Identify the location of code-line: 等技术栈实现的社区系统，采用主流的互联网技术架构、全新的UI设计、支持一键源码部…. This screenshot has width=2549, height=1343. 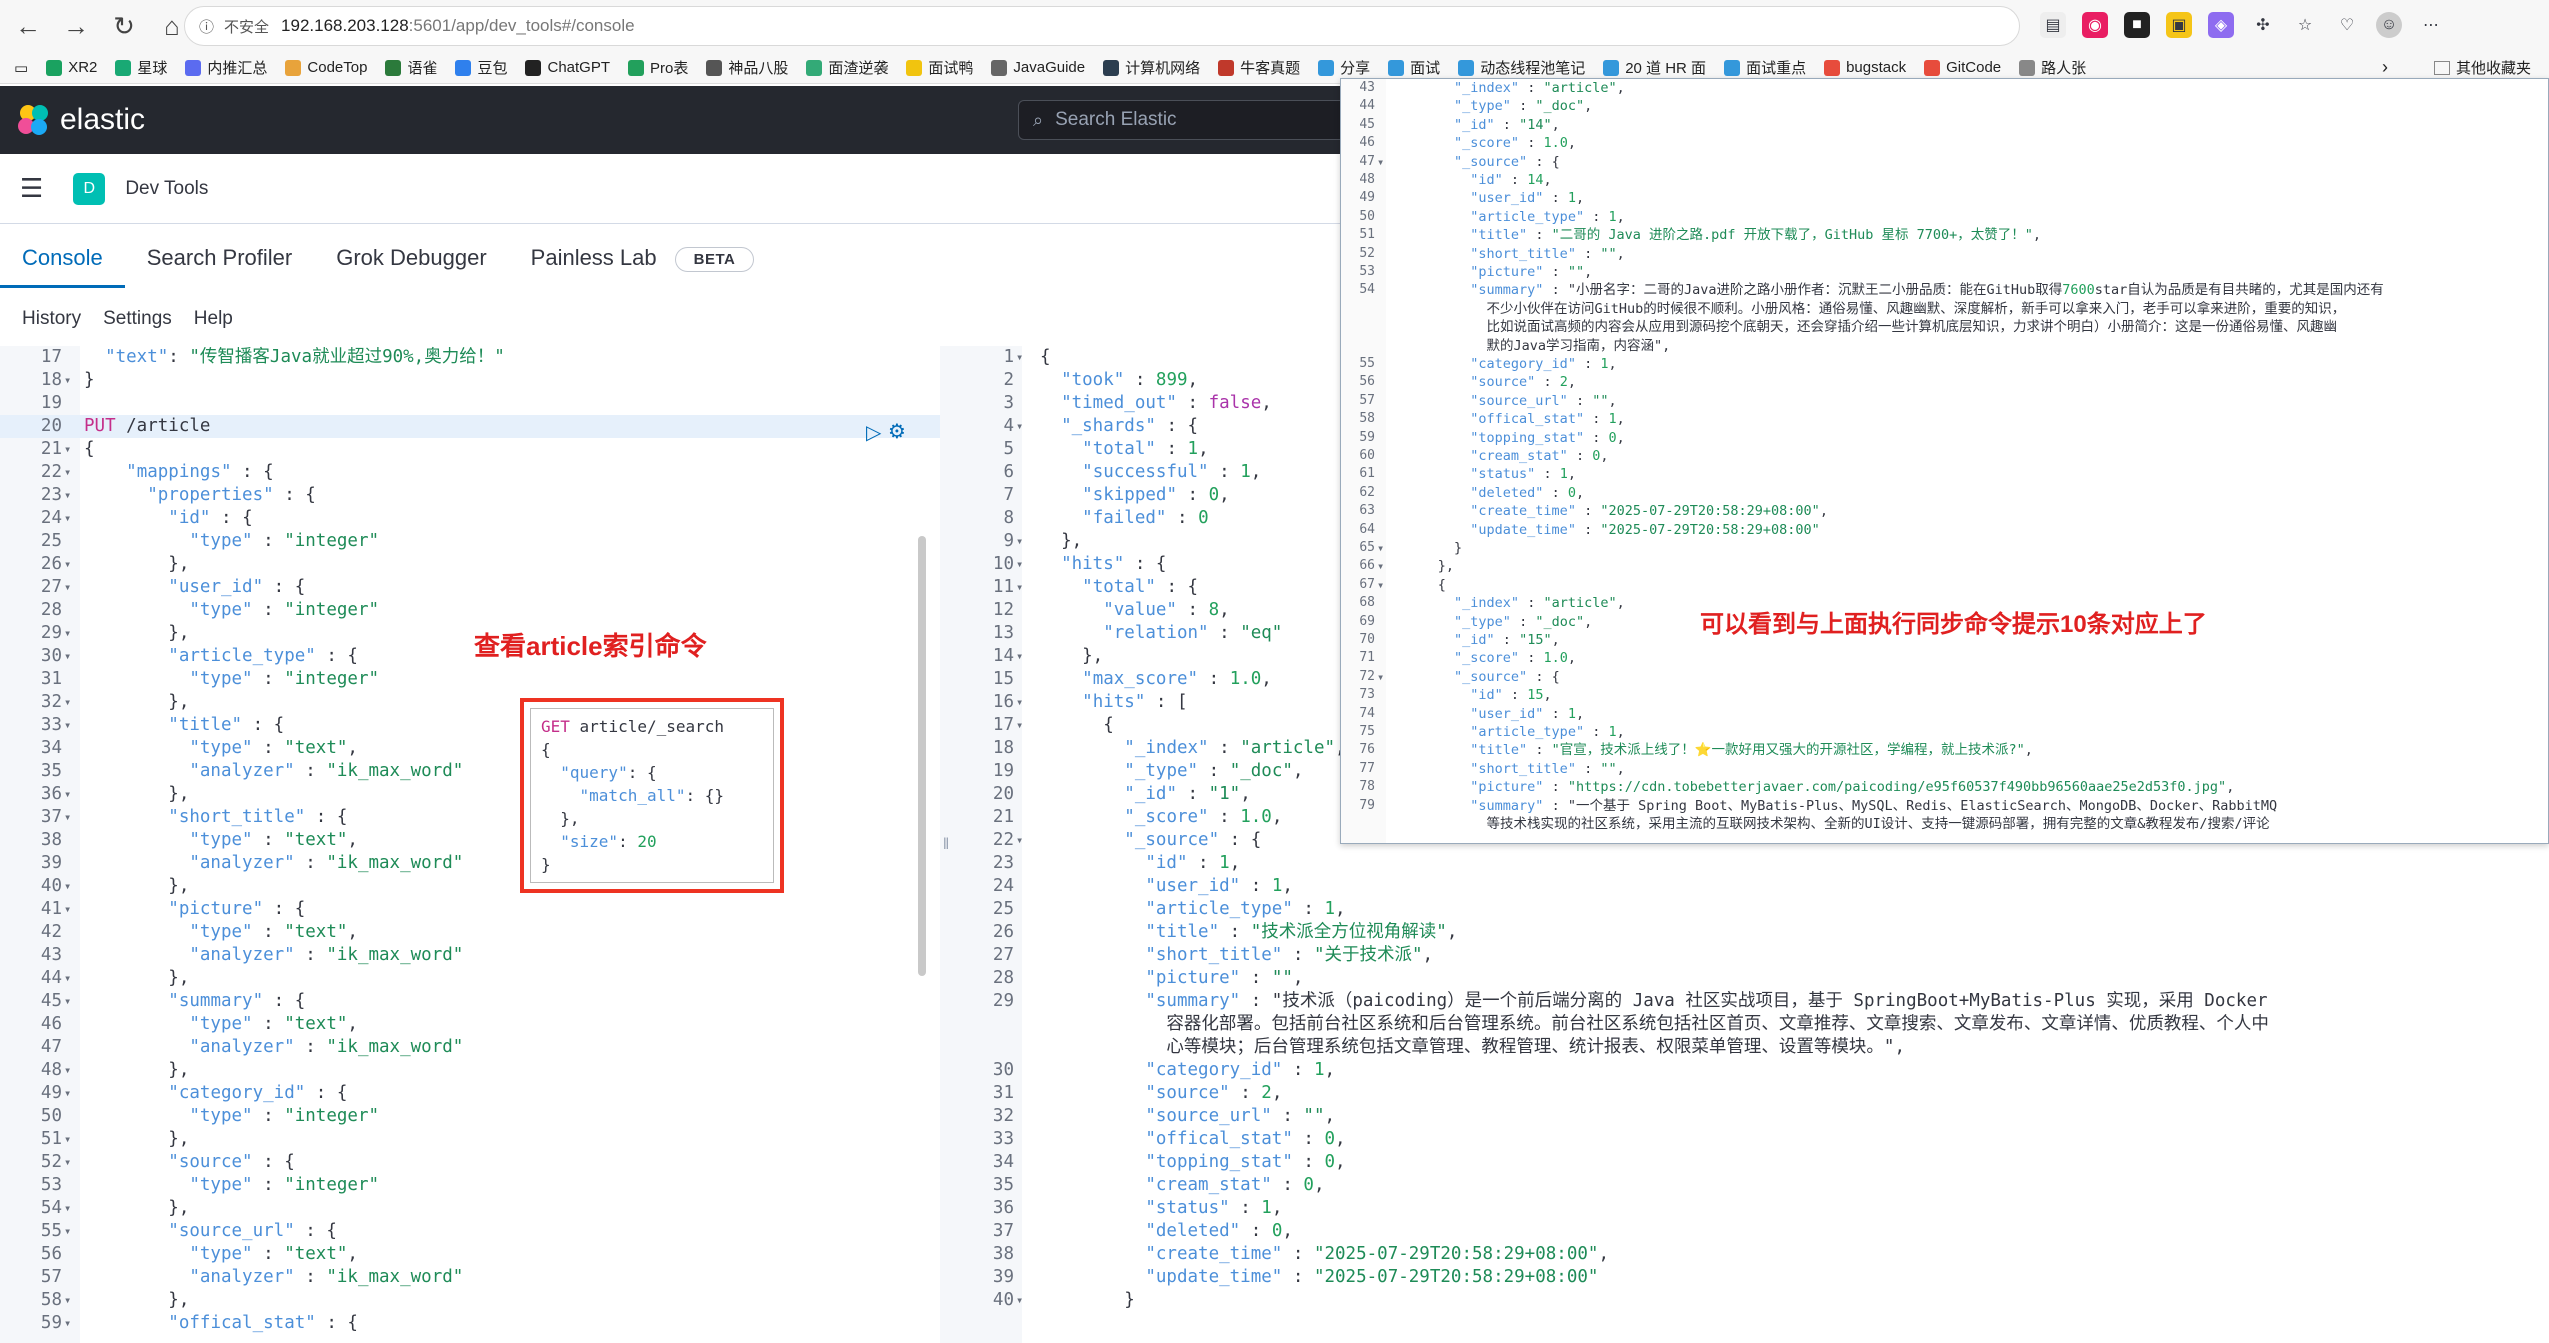
(1944, 824).